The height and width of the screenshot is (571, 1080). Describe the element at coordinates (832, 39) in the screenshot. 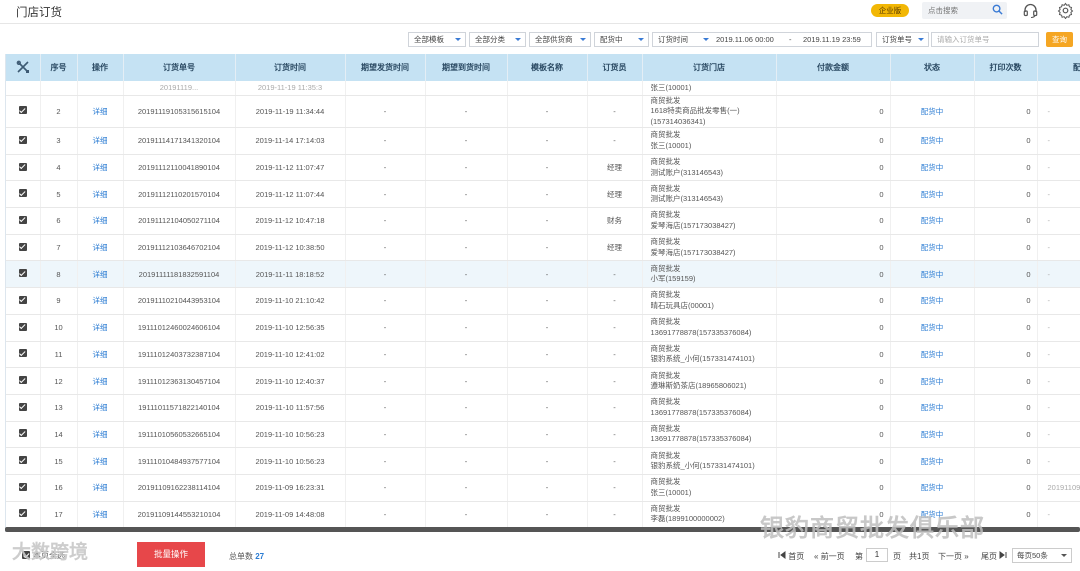

I see `date-end: 2019.11.19 23:59` at that location.